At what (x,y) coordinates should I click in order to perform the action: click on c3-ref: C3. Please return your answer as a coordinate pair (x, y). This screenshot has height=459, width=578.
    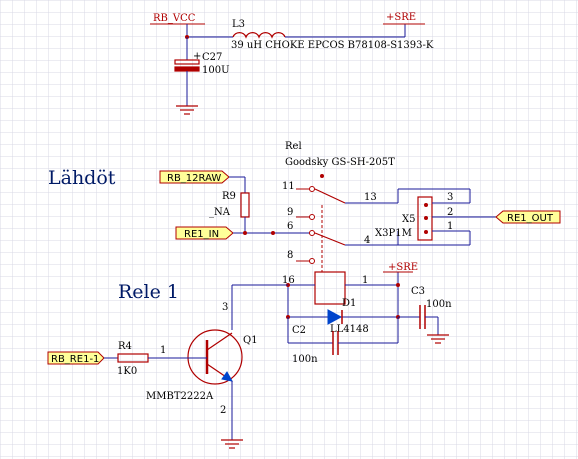
    Looking at the image, I should click on (418, 291).